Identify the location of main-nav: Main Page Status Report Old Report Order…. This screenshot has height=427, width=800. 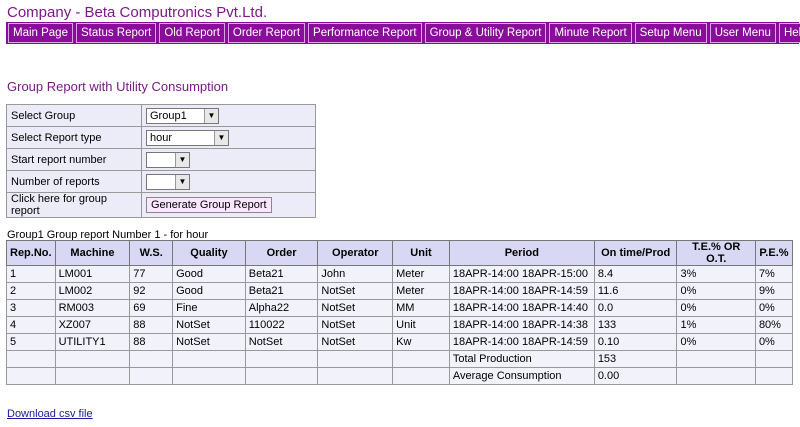
(403, 33).